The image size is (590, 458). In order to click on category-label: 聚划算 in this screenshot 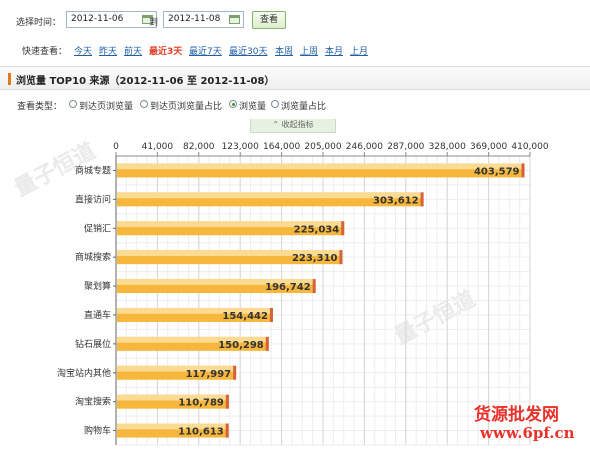, I will do `click(97, 286)`.